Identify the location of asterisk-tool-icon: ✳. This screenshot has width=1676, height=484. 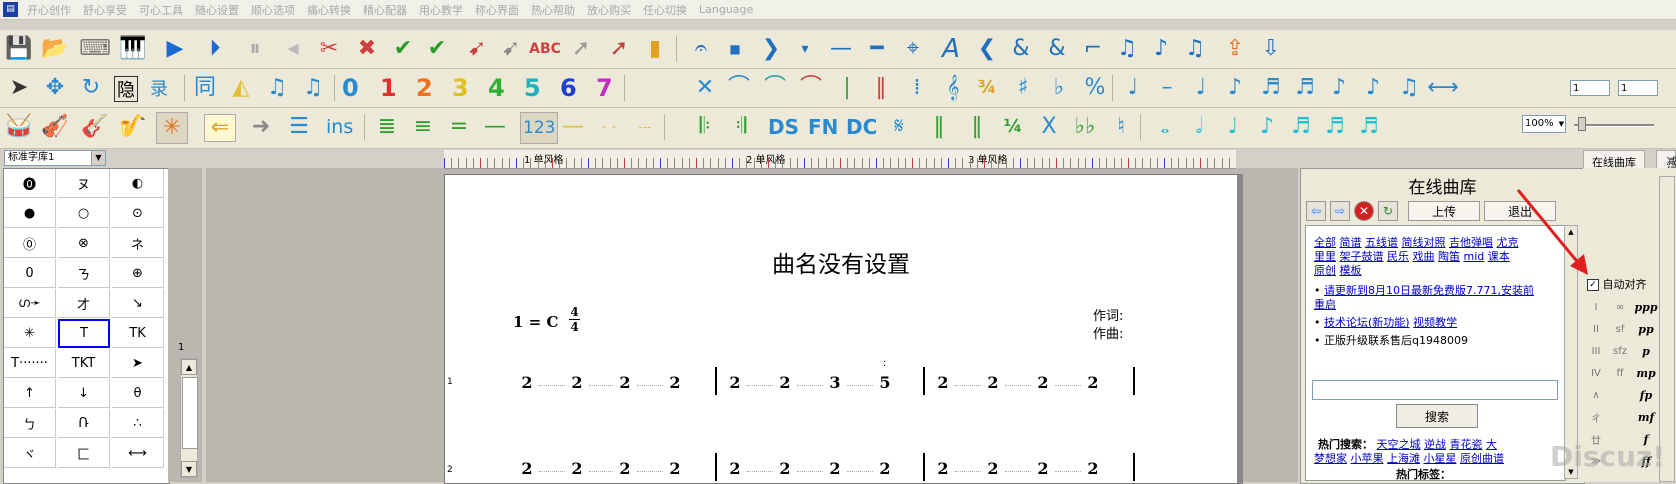
(172, 128).